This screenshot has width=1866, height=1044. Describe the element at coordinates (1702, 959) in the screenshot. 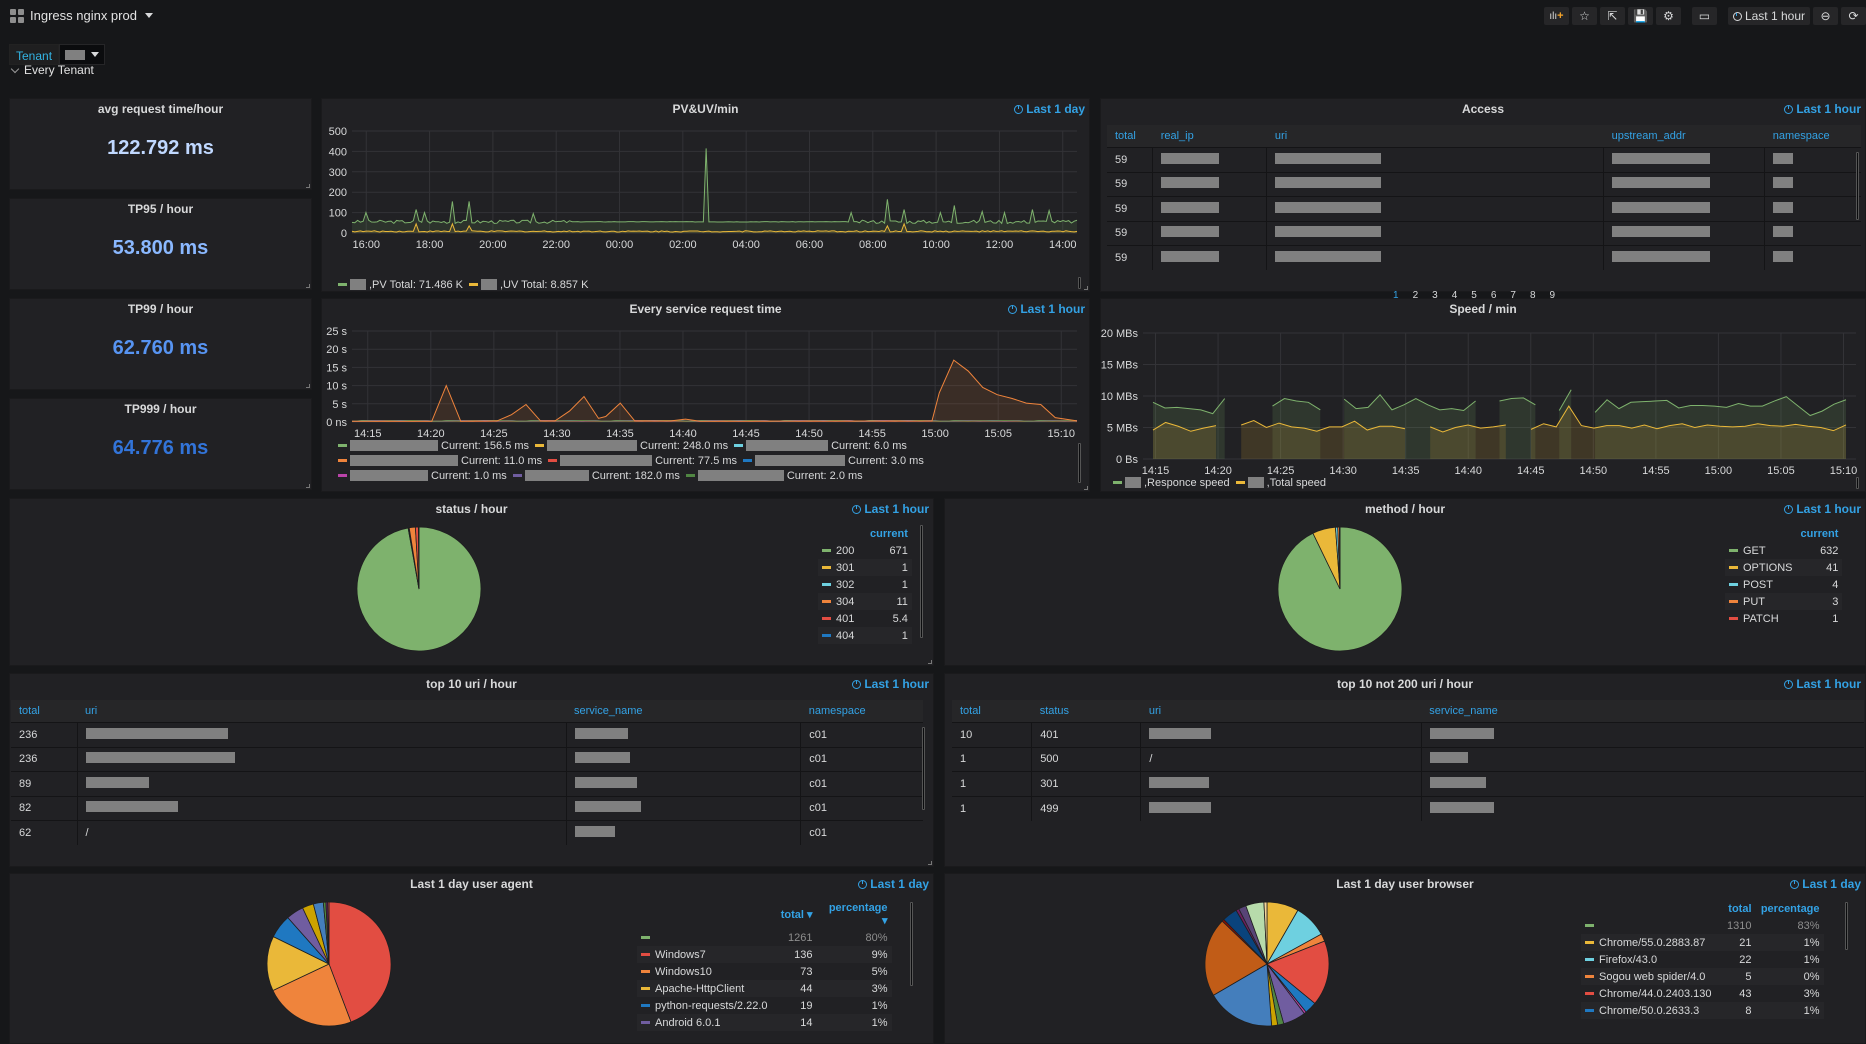

I see `legend-row: Firefox/43.0 22 1%` at that location.